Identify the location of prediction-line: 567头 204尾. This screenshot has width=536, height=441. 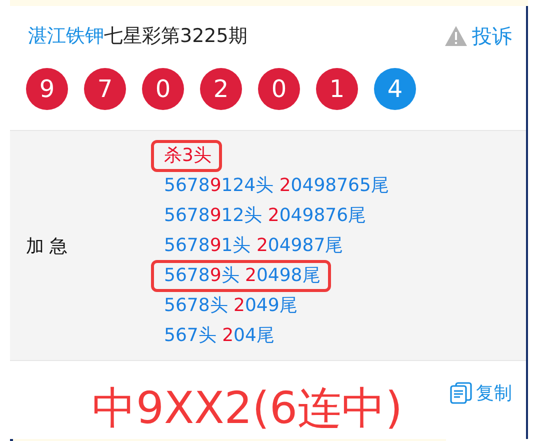
(219, 336).